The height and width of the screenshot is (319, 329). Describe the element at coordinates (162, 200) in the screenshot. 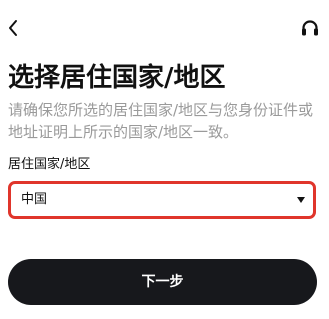

I see `country-select: 中国` at that location.